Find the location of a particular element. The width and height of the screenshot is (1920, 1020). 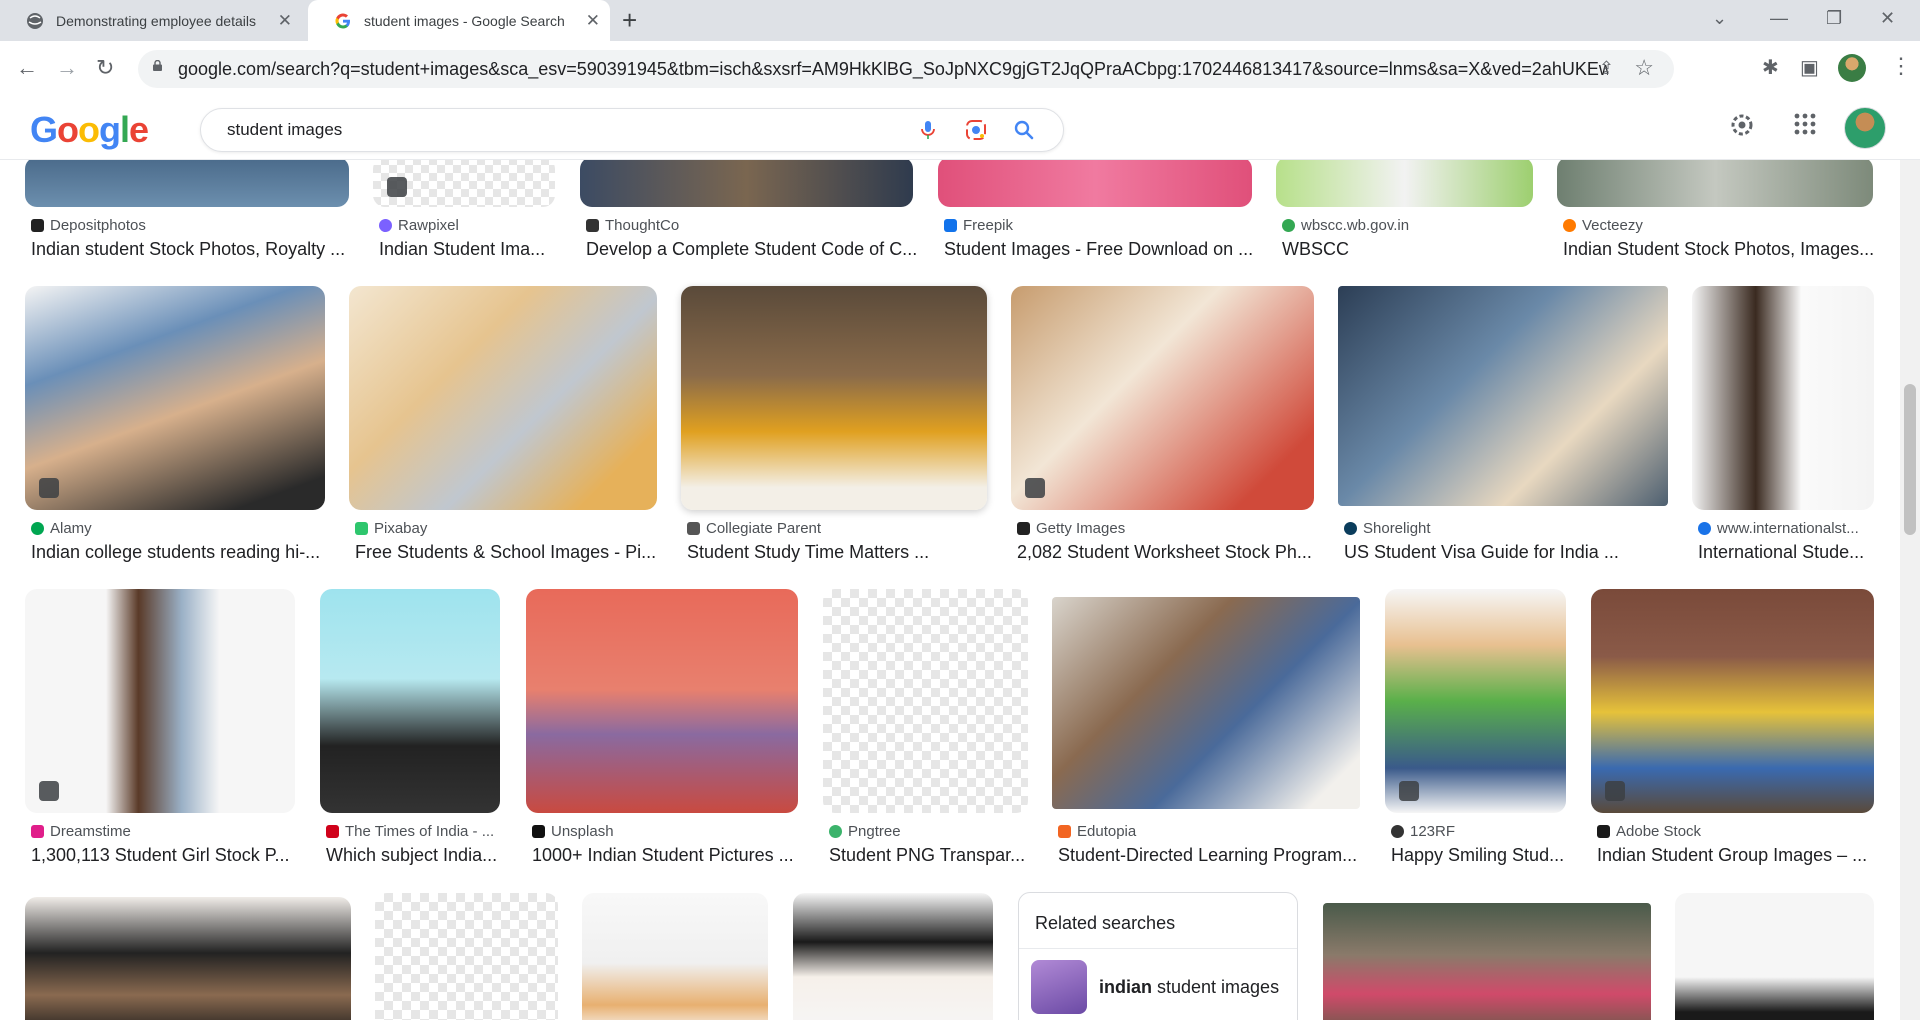

page-scrollbar is located at coordinates (1910, 558).